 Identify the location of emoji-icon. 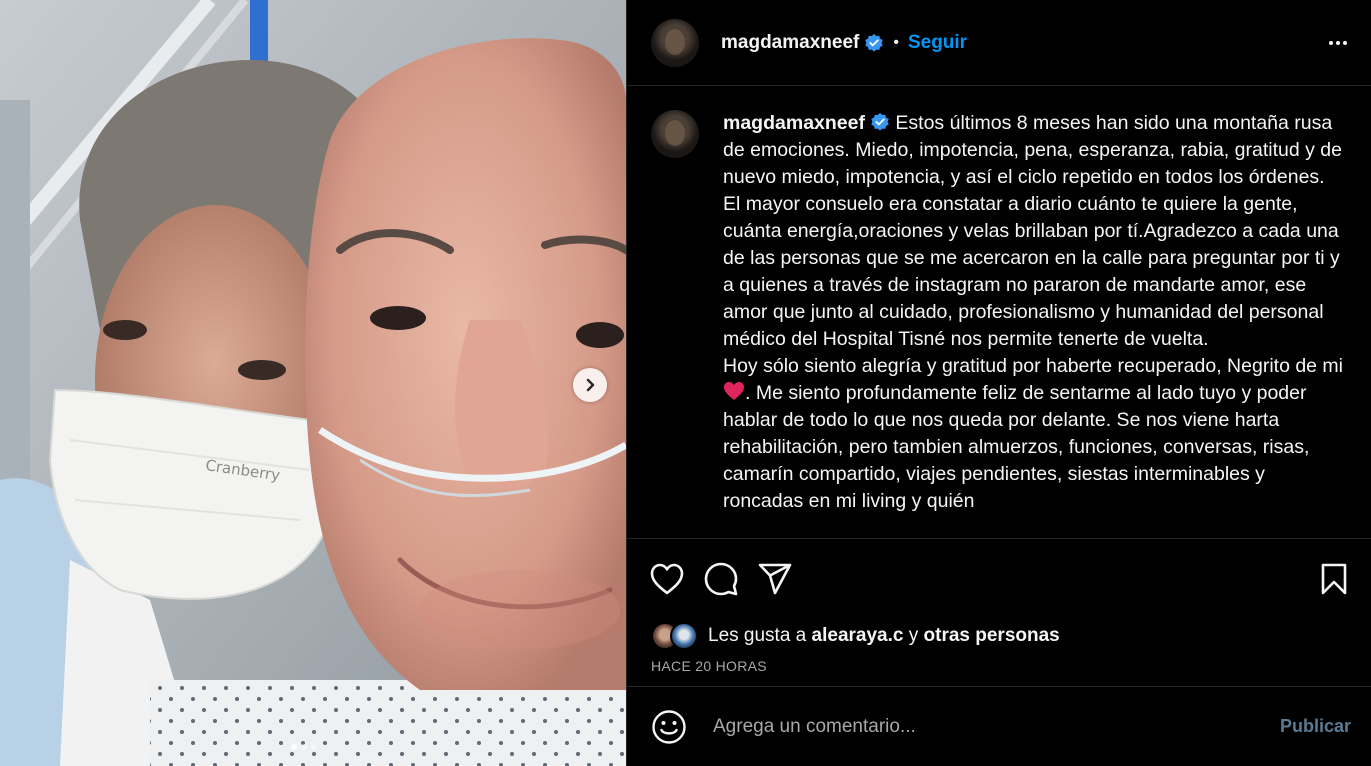
(669, 727).